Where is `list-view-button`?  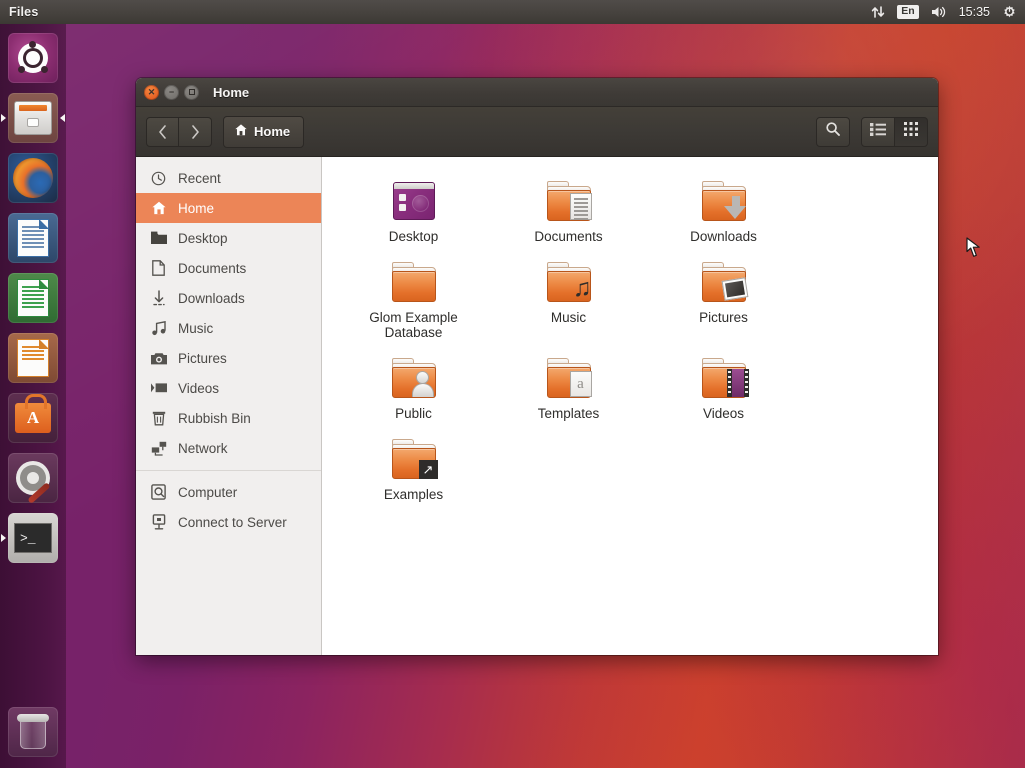
list-view-button is located at coordinates (878, 131).